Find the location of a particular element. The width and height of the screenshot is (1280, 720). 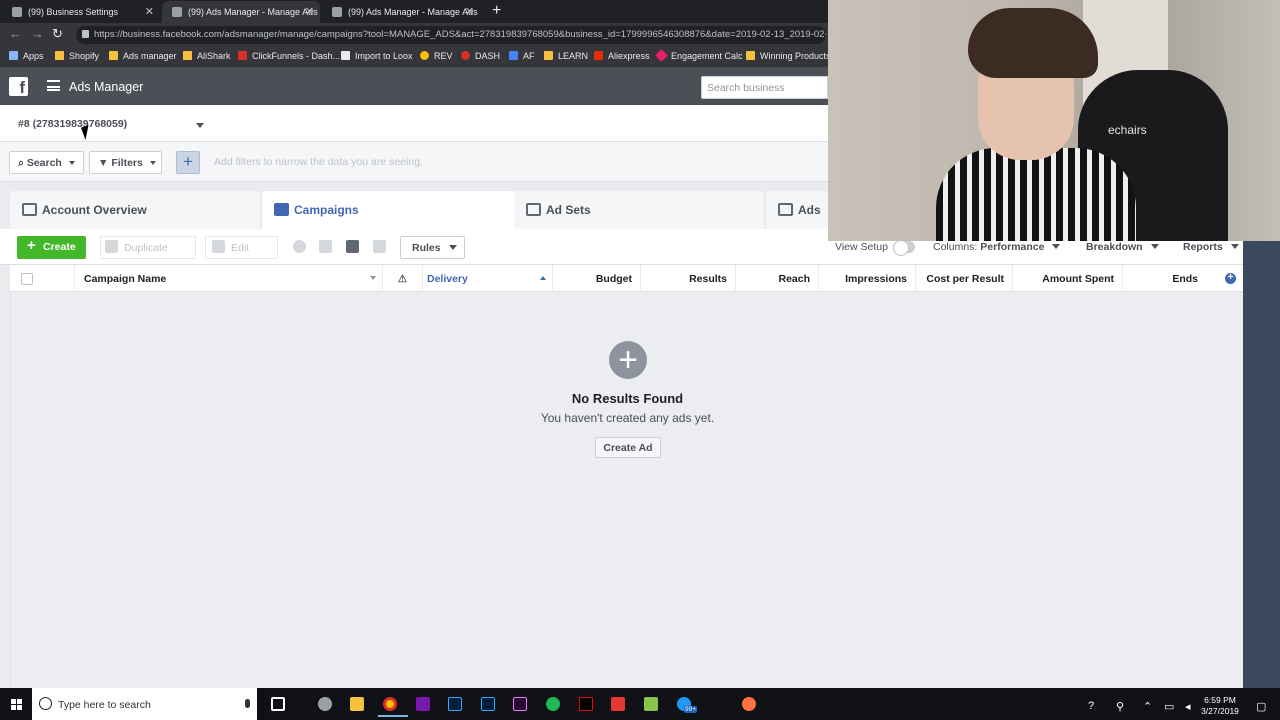

tab-label: Campaigns is located at coordinates (326, 210).